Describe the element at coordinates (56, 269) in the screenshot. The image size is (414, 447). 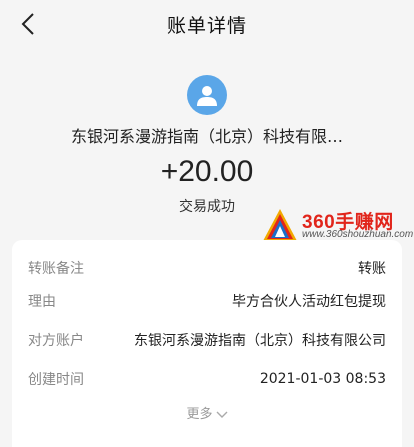
I see `detail-label: 转账备注` at that location.